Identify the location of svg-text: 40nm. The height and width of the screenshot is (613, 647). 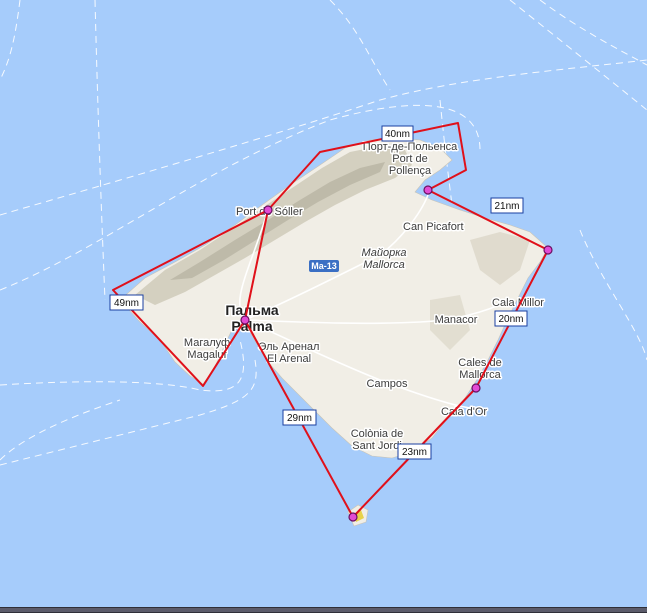
(397, 134).